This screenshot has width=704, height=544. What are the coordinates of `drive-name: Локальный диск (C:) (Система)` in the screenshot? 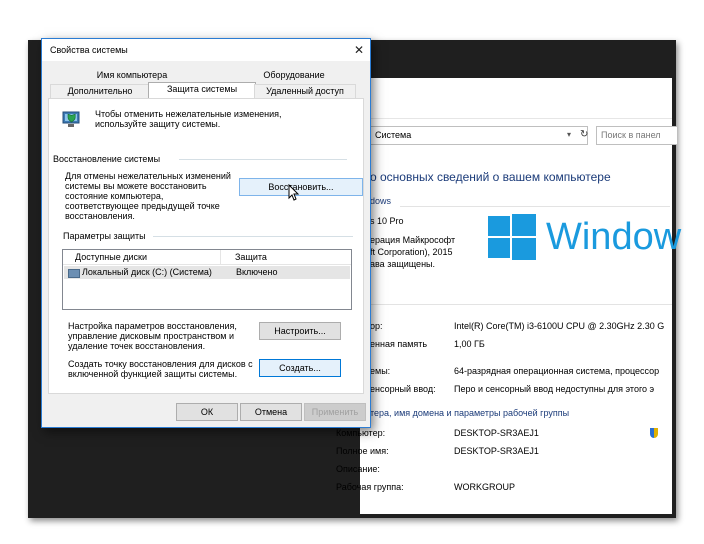 It's located at (147, 272).